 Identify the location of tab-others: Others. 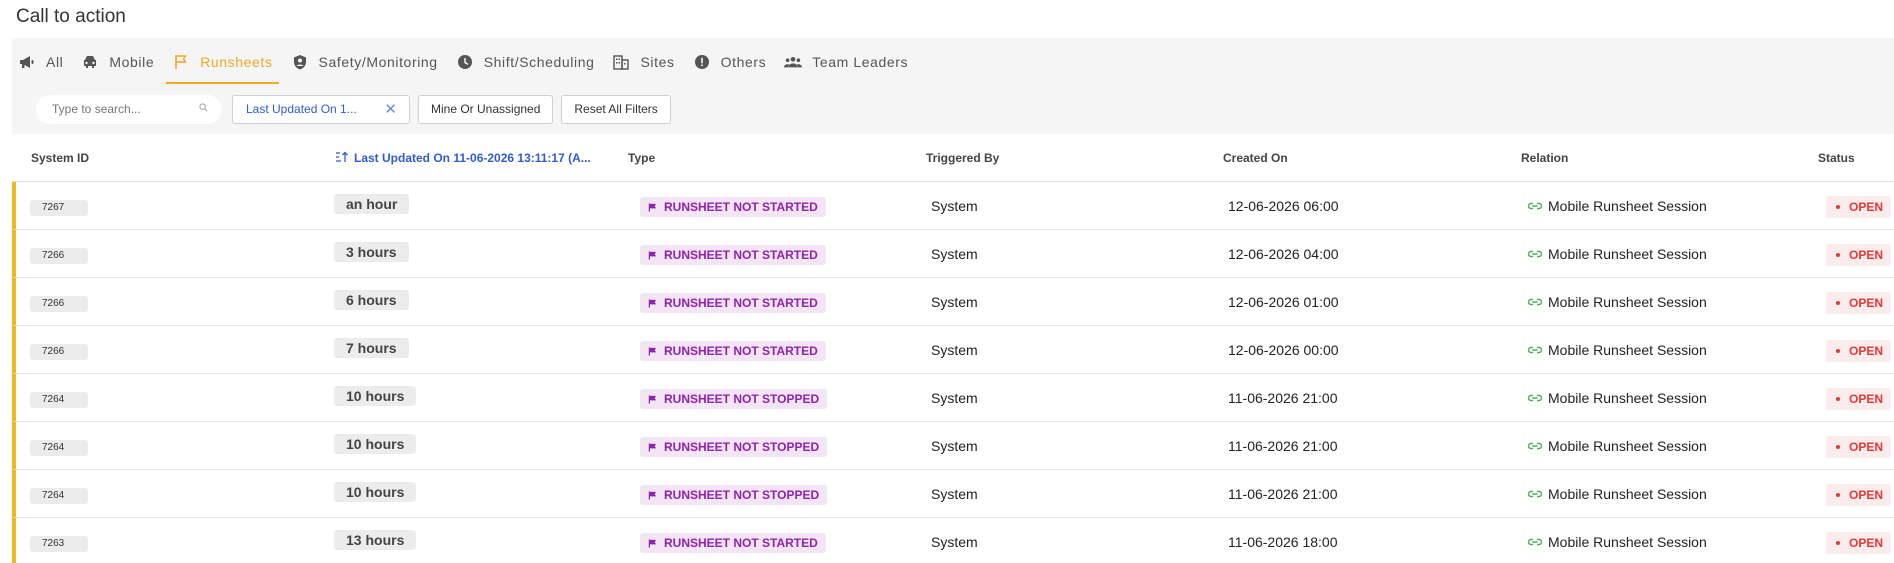
(730, 62).